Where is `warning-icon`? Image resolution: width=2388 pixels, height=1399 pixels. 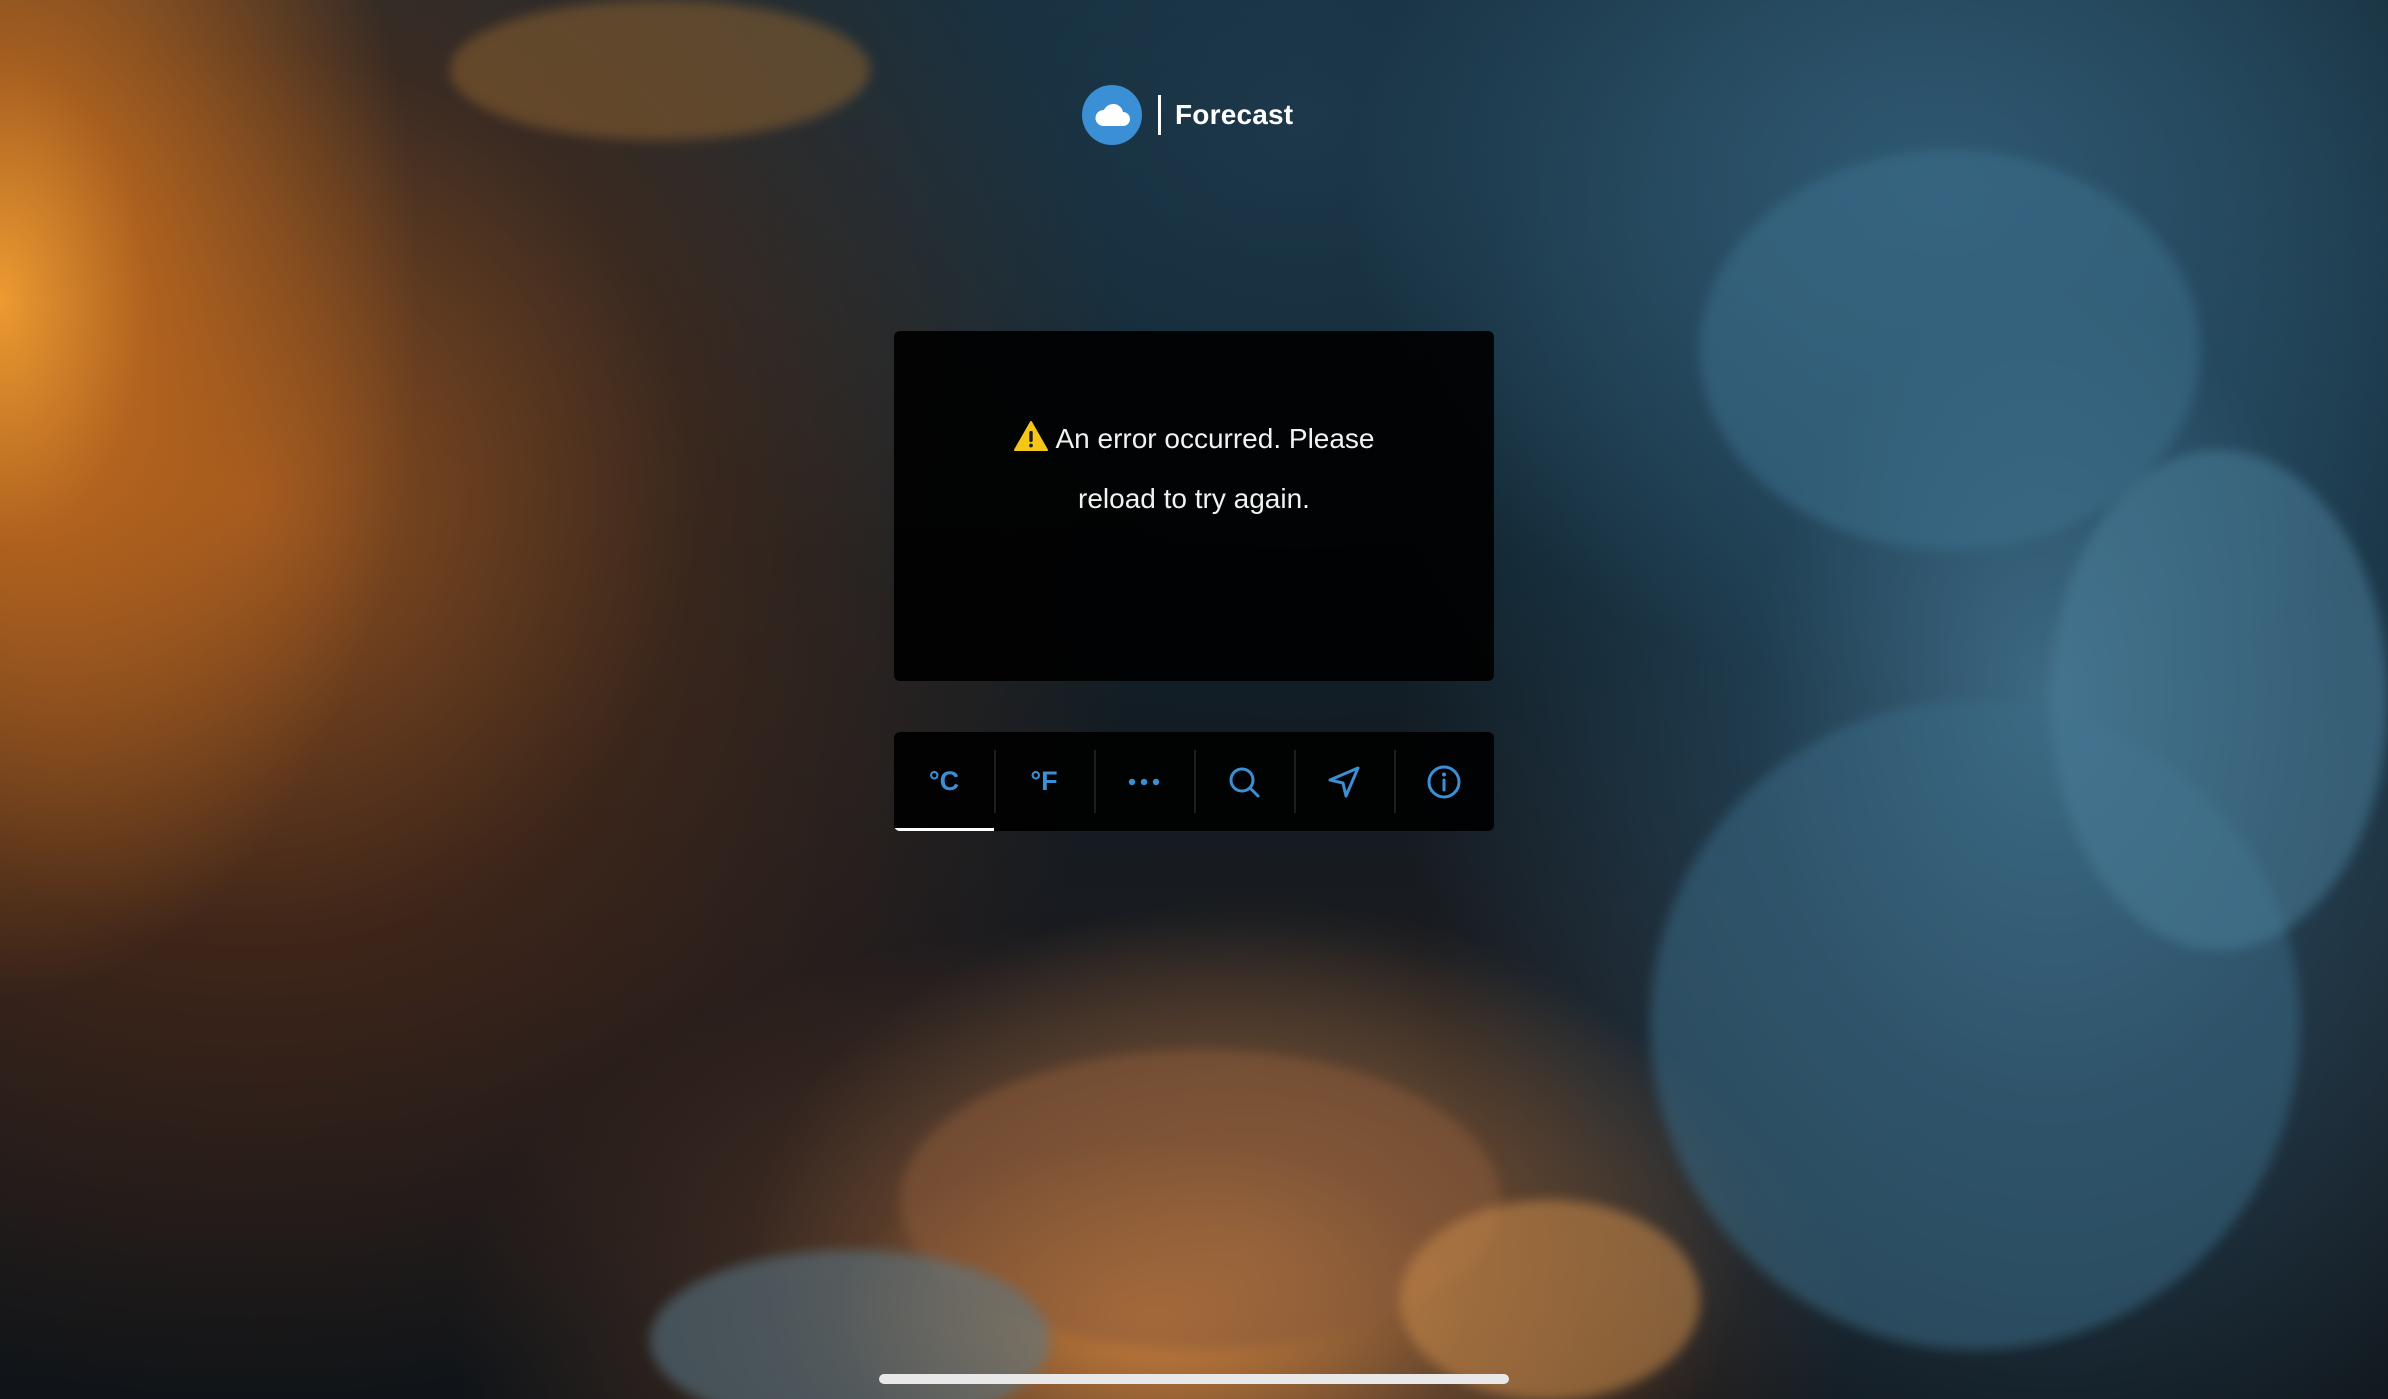
warning-icon is located at coordinates (1031, 443).